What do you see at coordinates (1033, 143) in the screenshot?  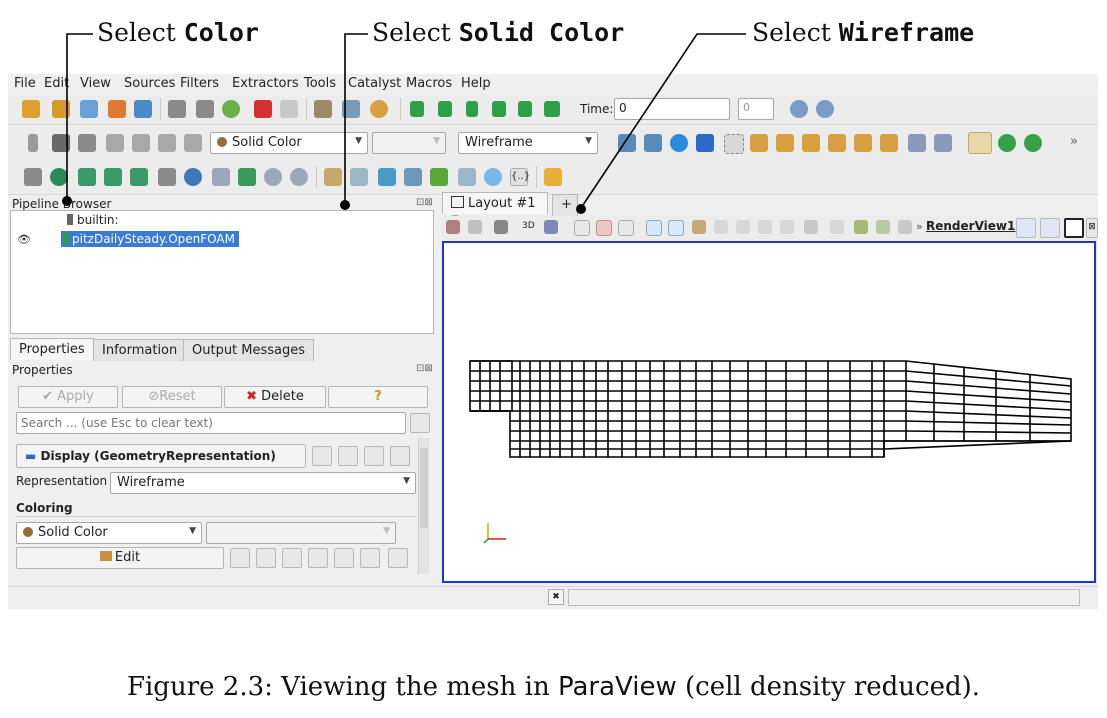 I see `pick-center-icon` at bounding box center [1033, 143].